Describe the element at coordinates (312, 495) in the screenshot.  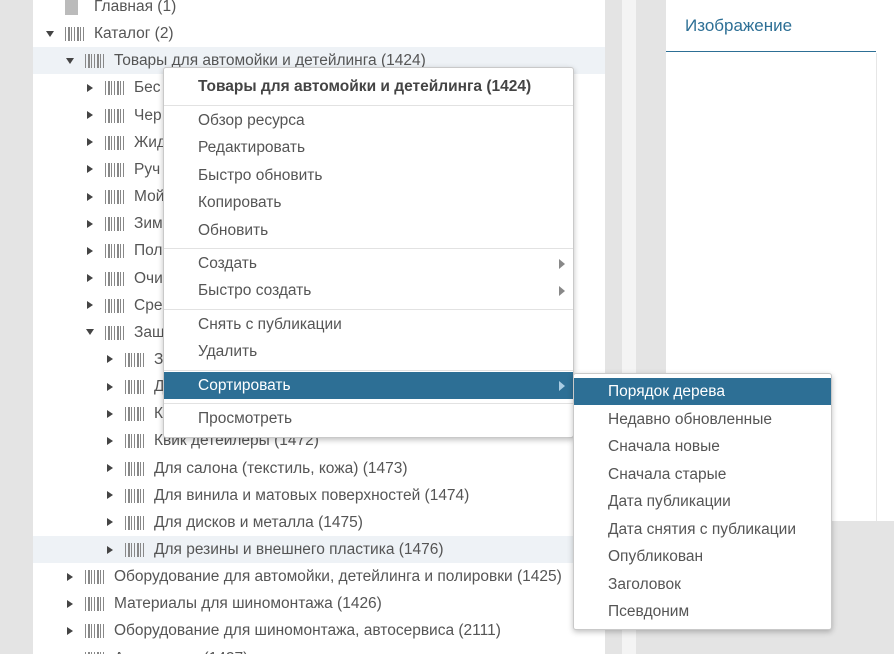
I see `tree-node-label: Для винила и матовых поверхностей (1474)` at that location.